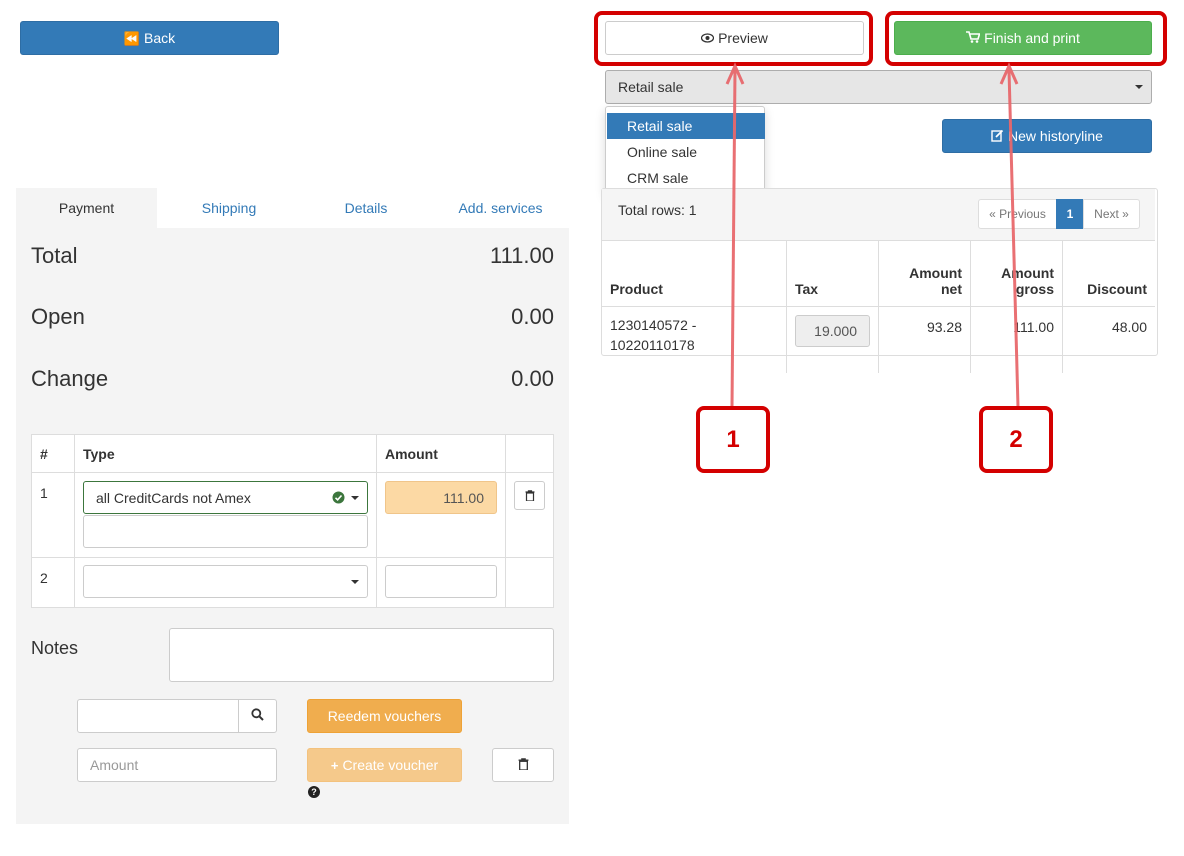 Image resolution: width=1184 pixels, height=856 pixels. What do you see at coordinates (463, 497) in the screenshot?
I see `payment-amount-value: 111.00` at bounding box center [463, 497].